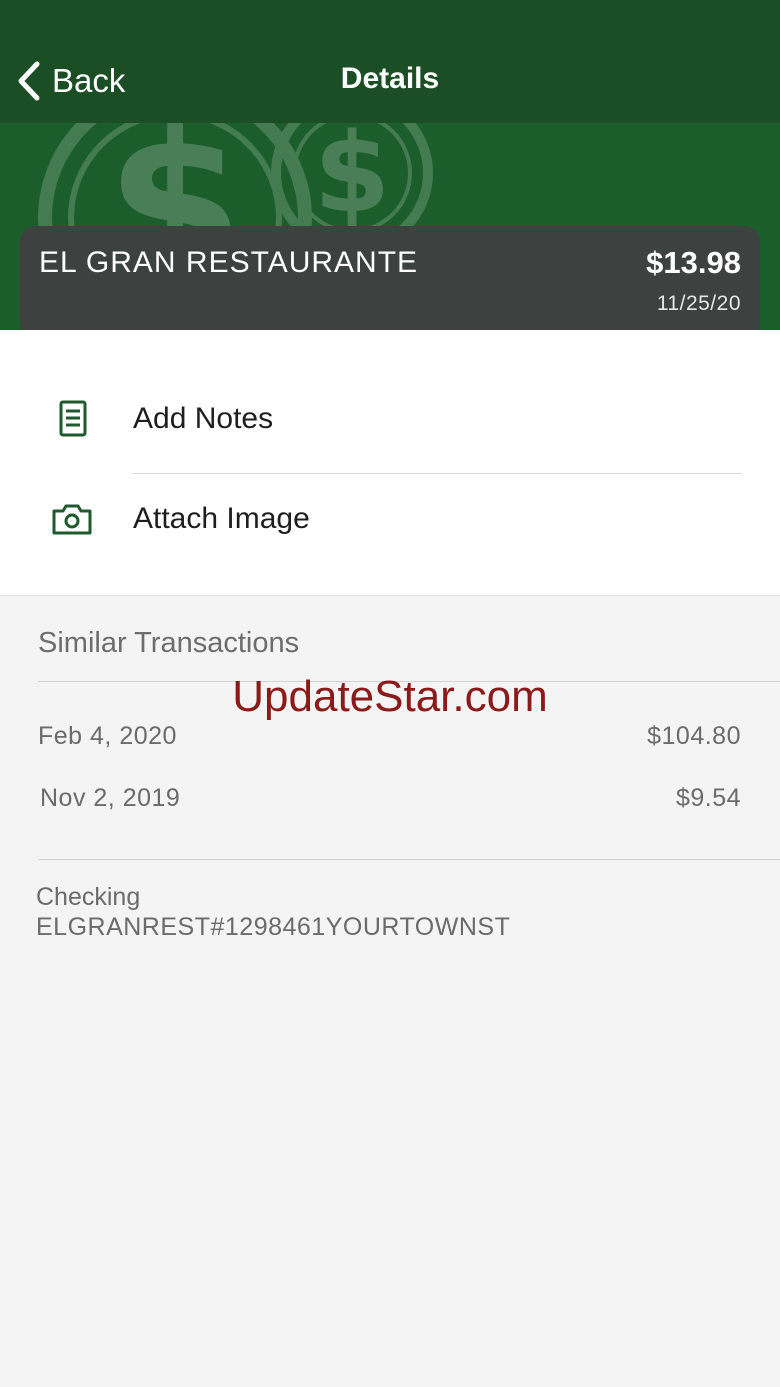  I want to click on merchant-name: EL GRAN RESTAURANTE, so click(229, 262).